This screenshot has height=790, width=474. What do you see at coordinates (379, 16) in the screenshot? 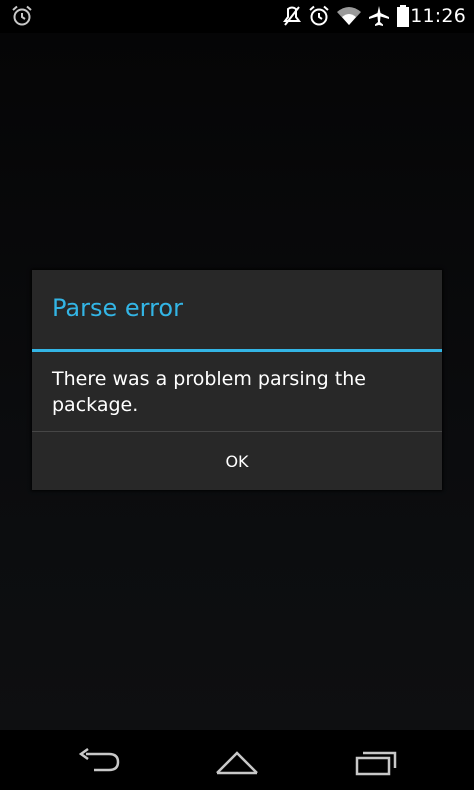
I see `airplane-icon` at bounding box center [379, 16].